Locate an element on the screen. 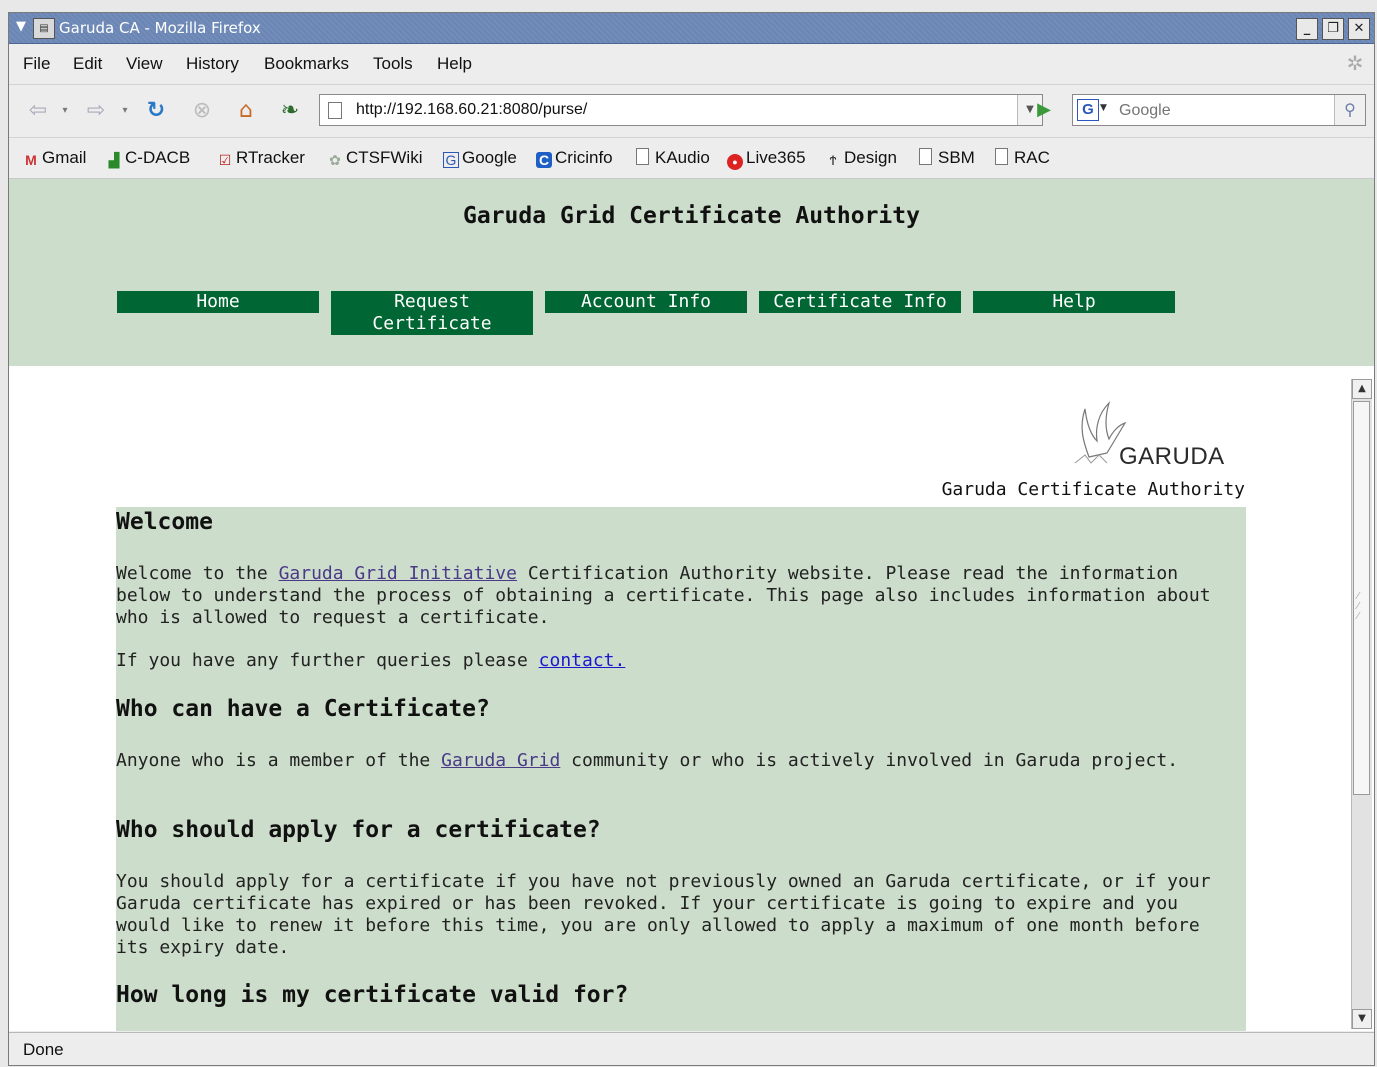 This screenshot has width=1377, height=1067. tab-account-info: Account Info is located at coordinates (646, 302).